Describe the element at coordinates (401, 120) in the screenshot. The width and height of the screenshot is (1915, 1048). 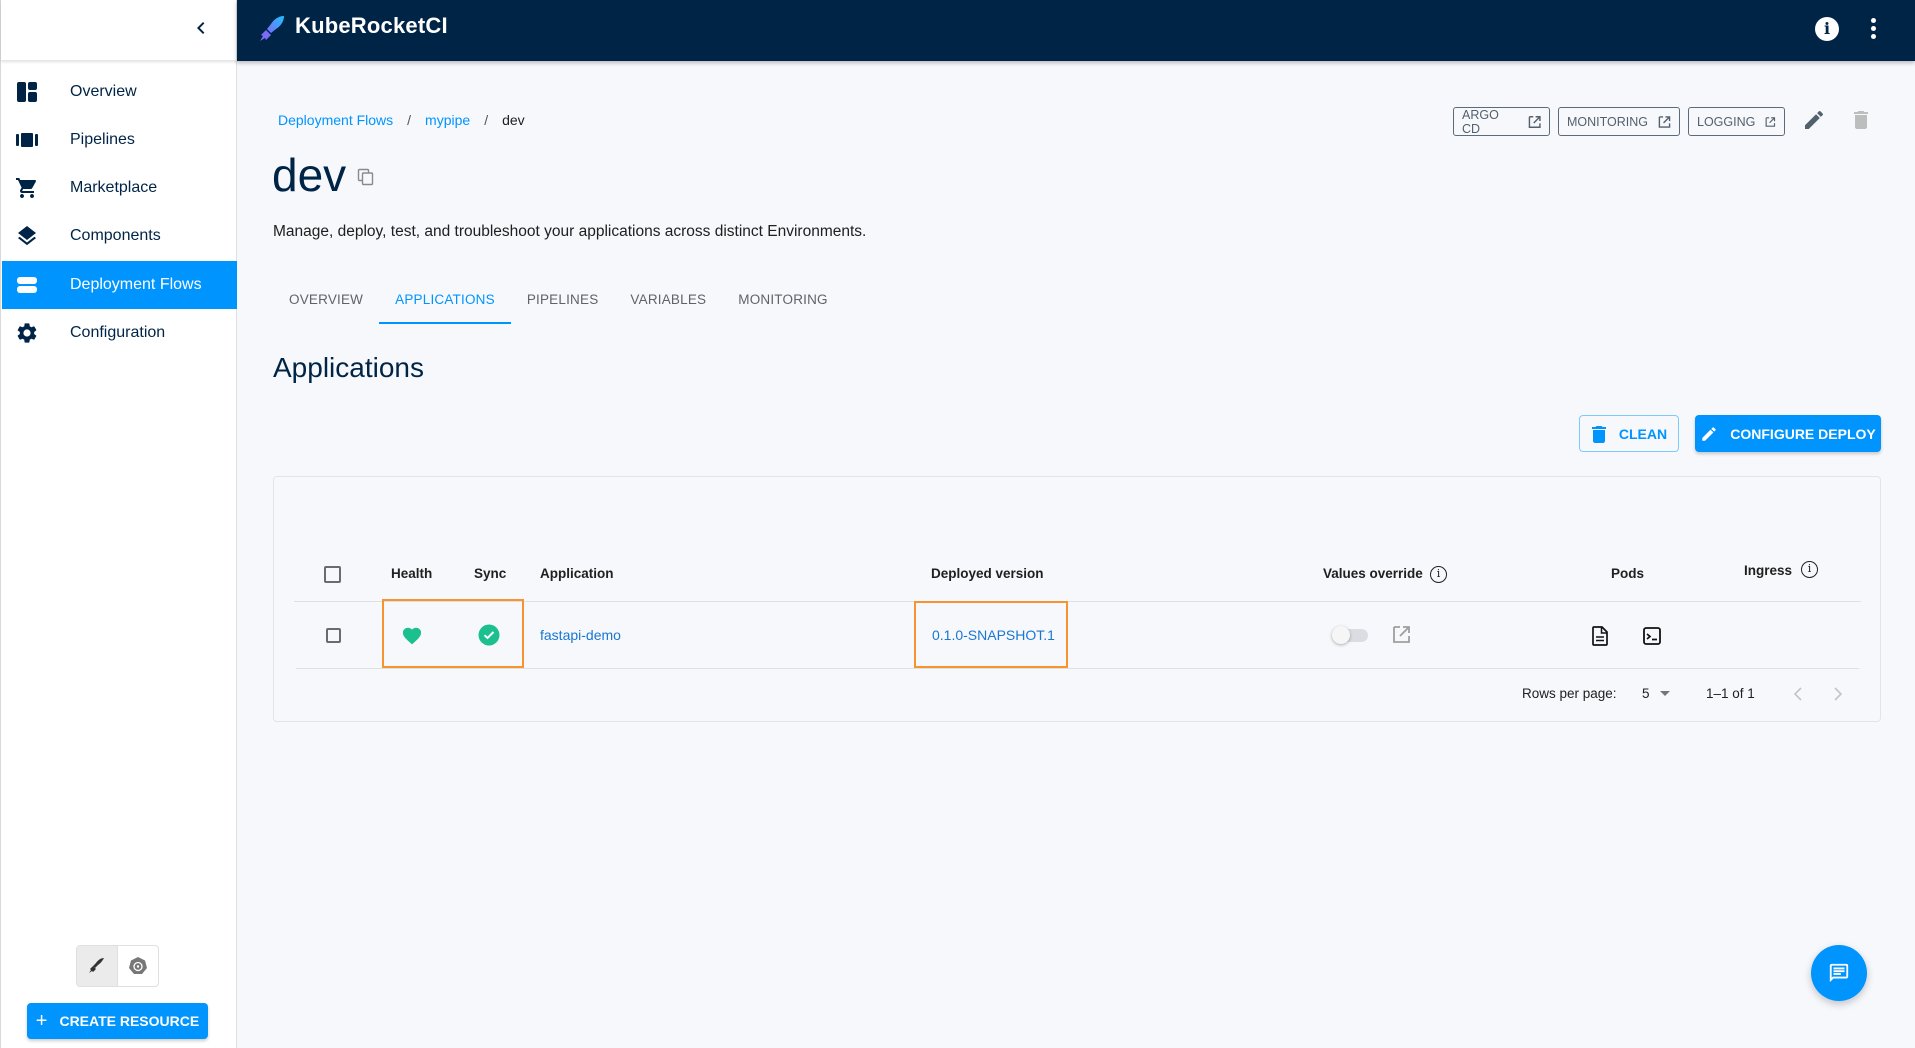
I see `breadcrumb: Deployment Flows / mypipe / dev` at that location.